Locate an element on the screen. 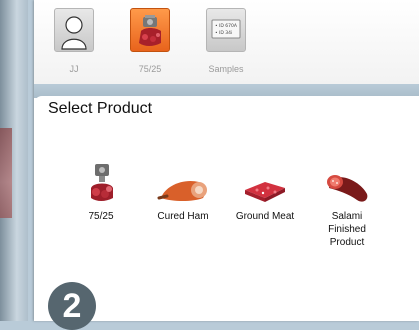 Image resolution: width=419 pixels, height=330 pixels. samples-screen-line-2: • ID 34i is located at coordinates (223, 33).